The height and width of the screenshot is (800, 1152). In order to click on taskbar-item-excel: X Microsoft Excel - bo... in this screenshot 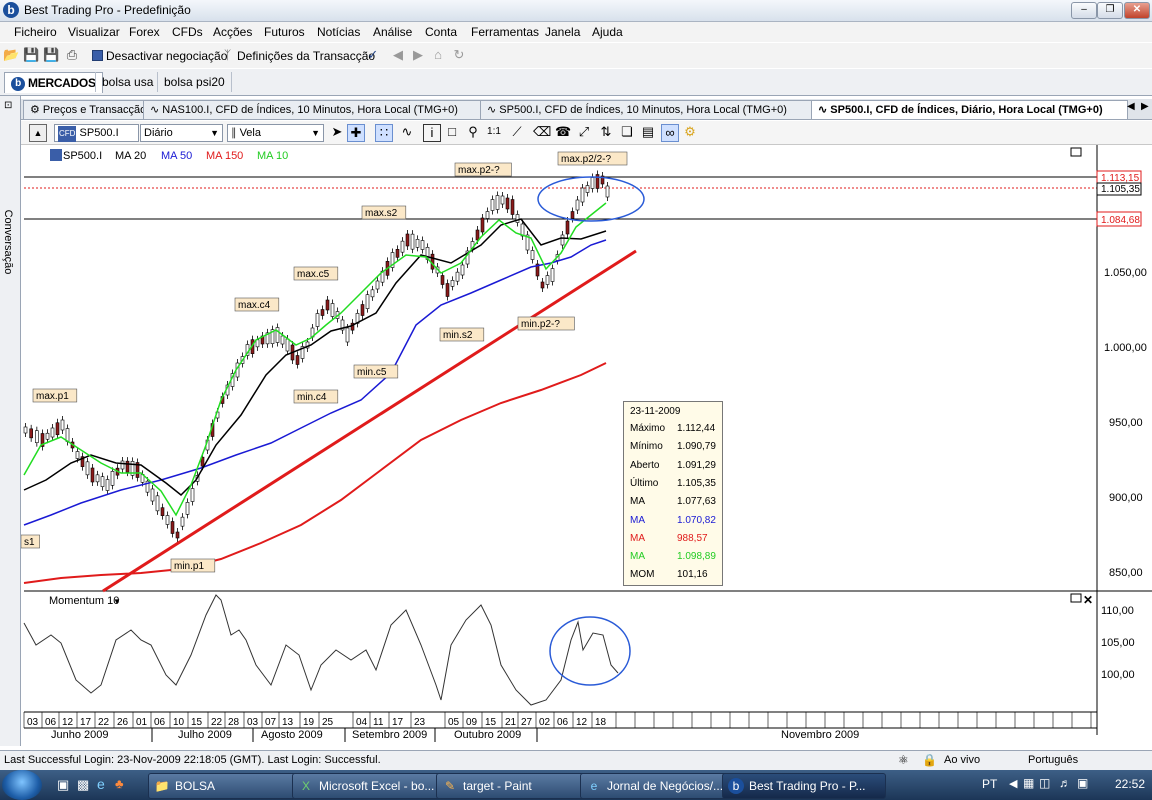, I will do `click(371, 786)`.